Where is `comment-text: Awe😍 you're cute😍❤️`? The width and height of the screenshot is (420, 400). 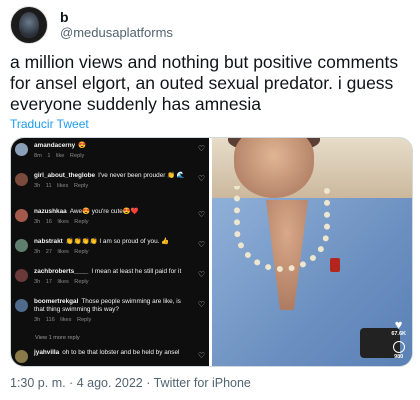 comment-text: Awe😍 you're cute😍❤️ is located at coordinates (104, 211).